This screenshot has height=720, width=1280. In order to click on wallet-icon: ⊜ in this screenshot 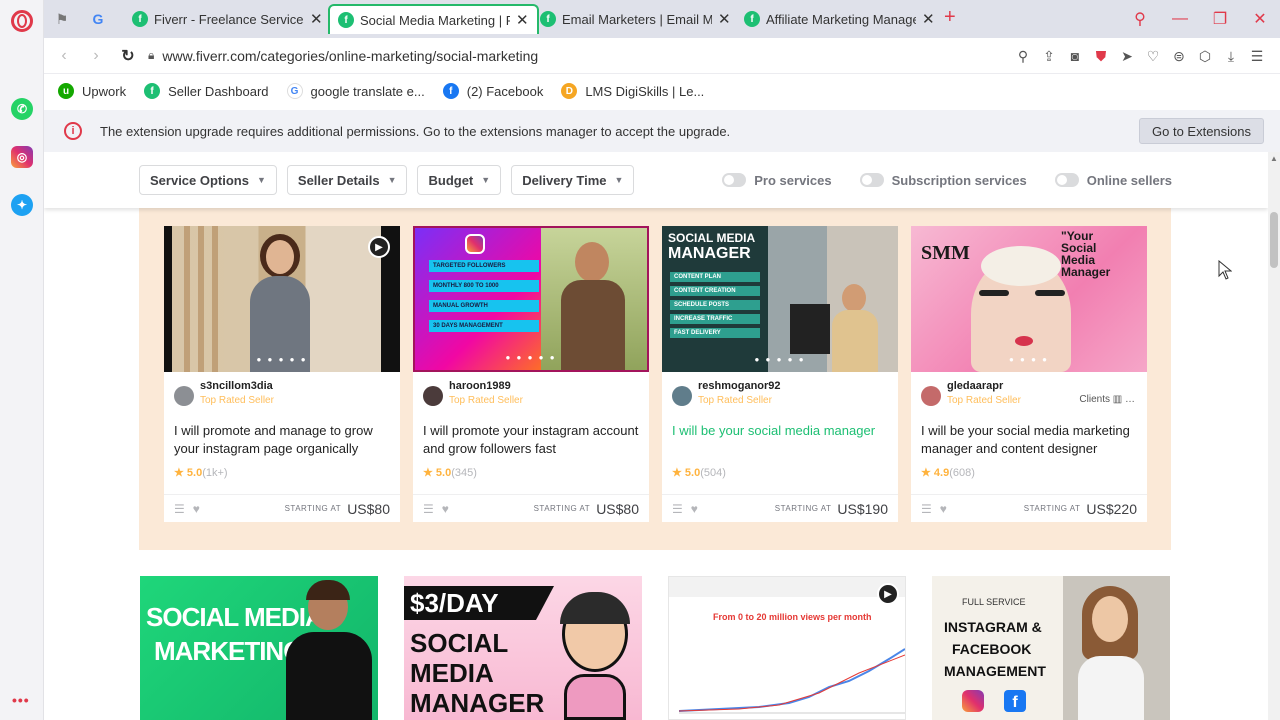, I will do `click(1179, 56)`.